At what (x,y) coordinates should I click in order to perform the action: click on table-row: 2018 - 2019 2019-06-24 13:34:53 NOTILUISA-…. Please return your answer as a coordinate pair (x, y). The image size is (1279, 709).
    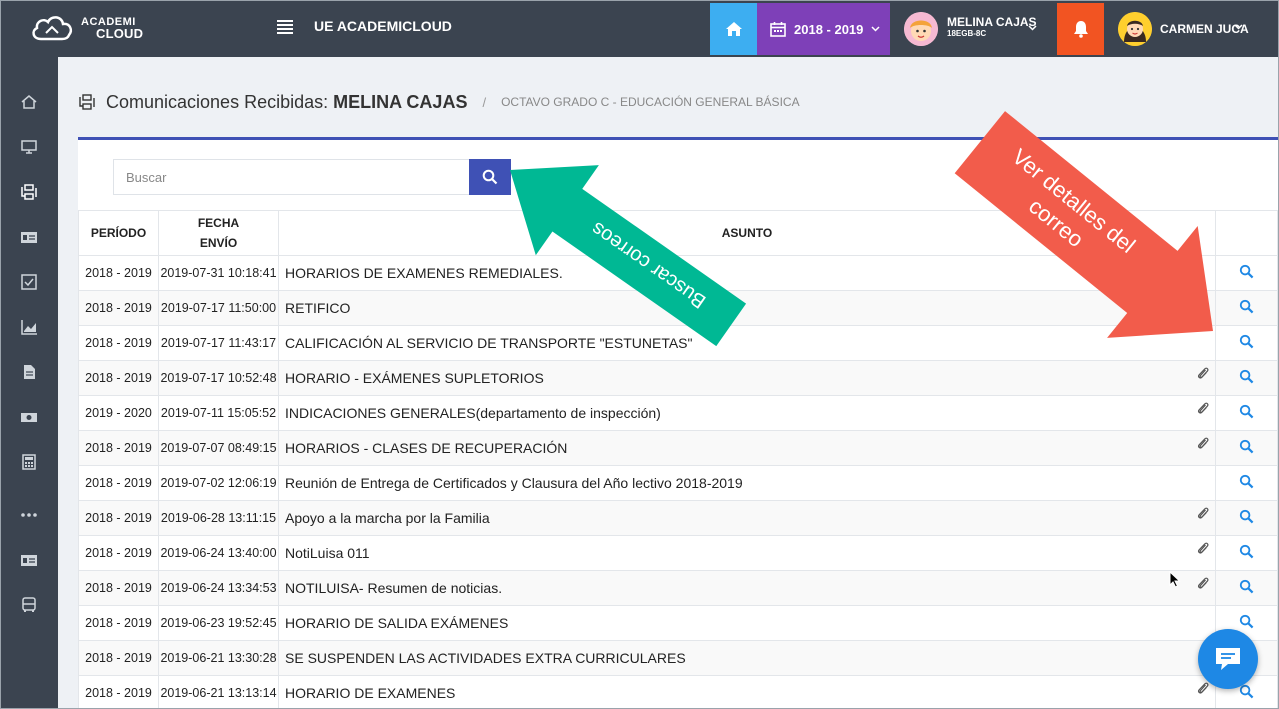
    Looking at the image, I should click on (678, 588).